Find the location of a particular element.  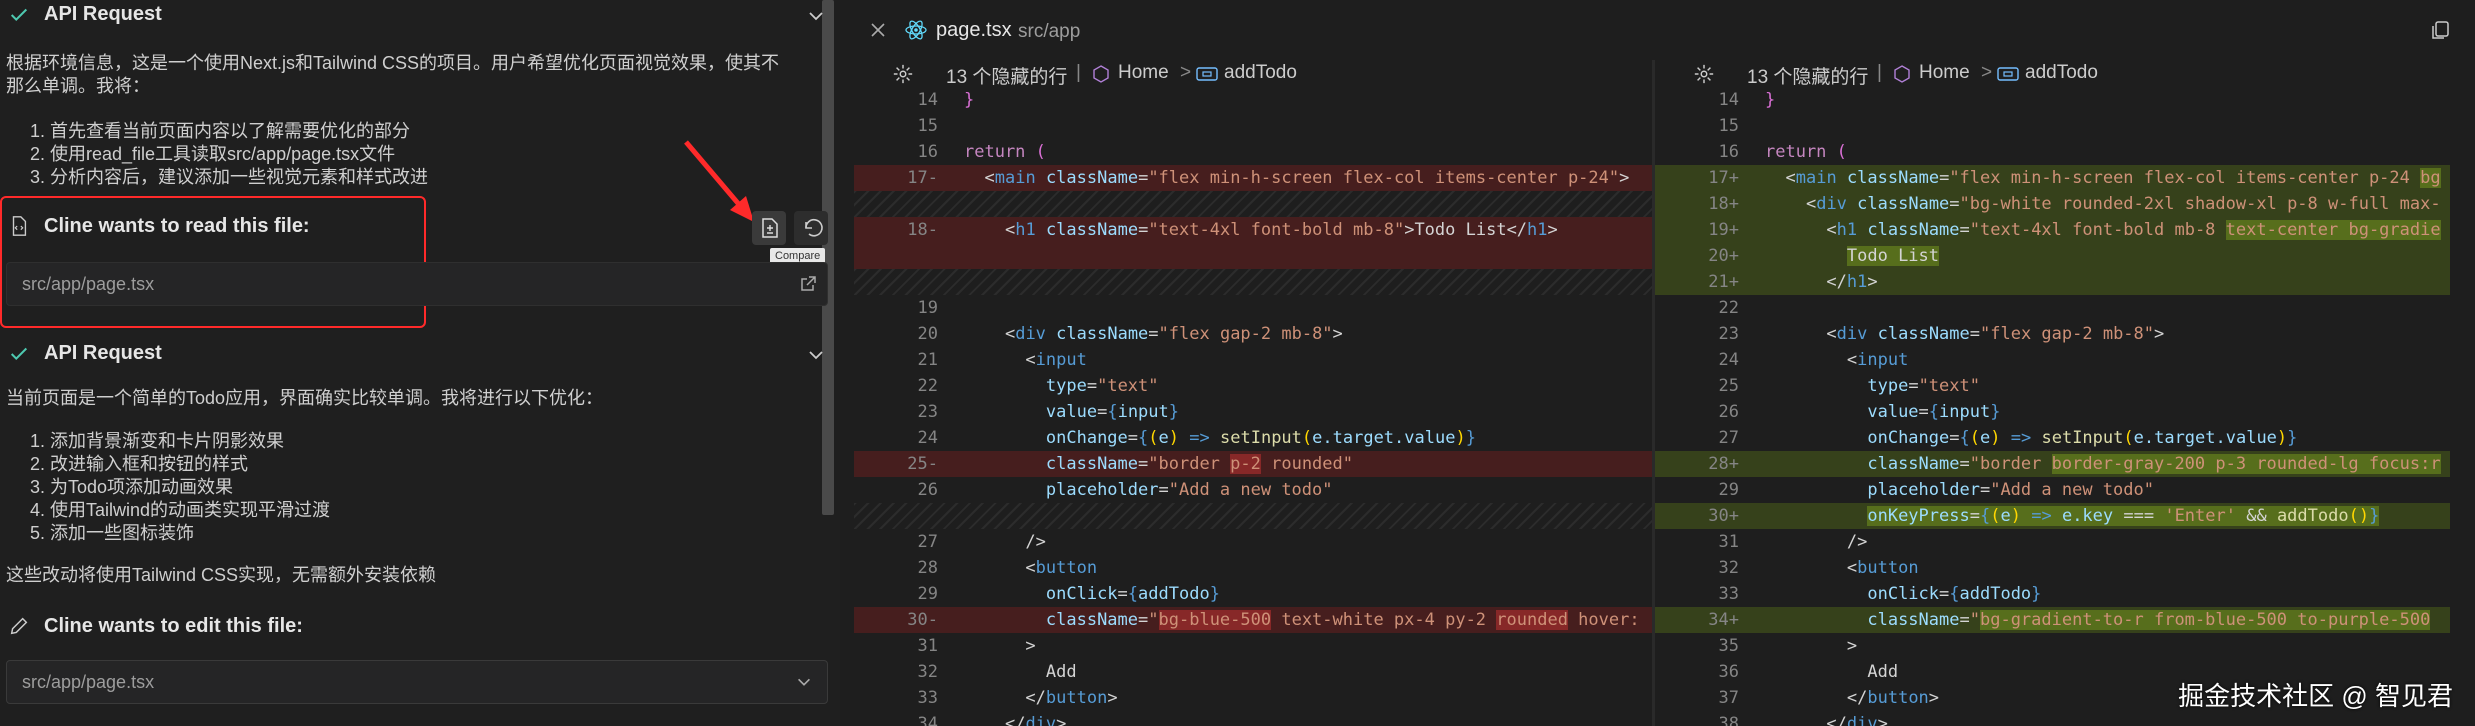

tab-file-path: src/app is located at coordinates (1049, 31).